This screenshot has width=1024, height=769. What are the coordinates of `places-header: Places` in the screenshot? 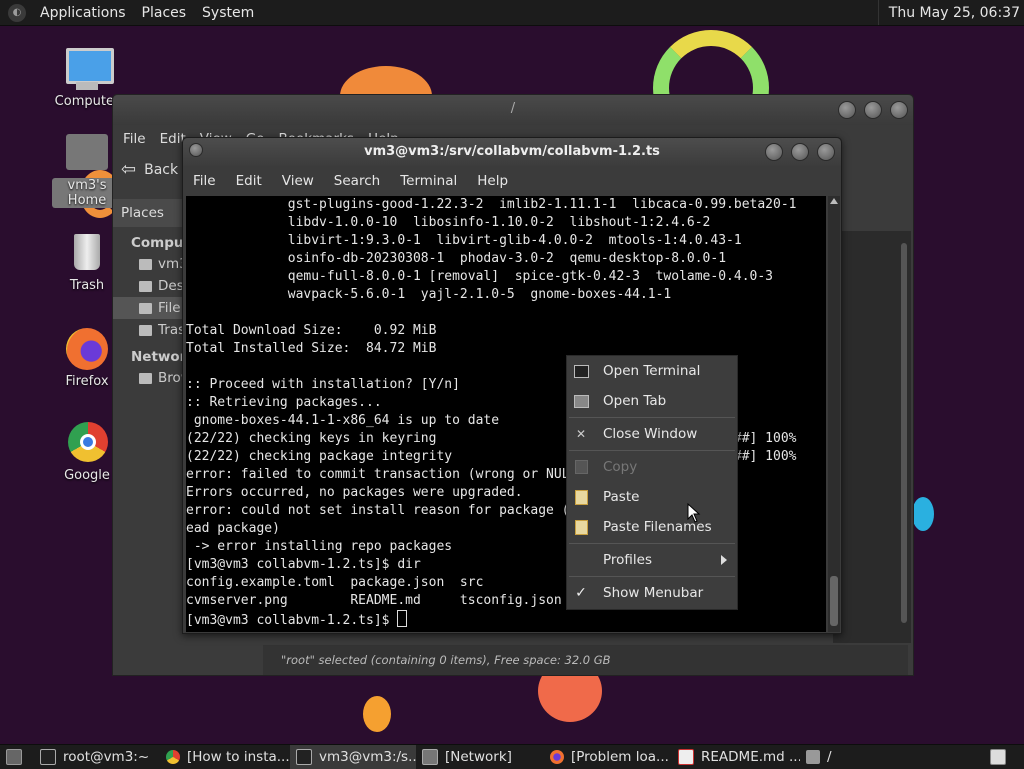 It's located at (148, 213).